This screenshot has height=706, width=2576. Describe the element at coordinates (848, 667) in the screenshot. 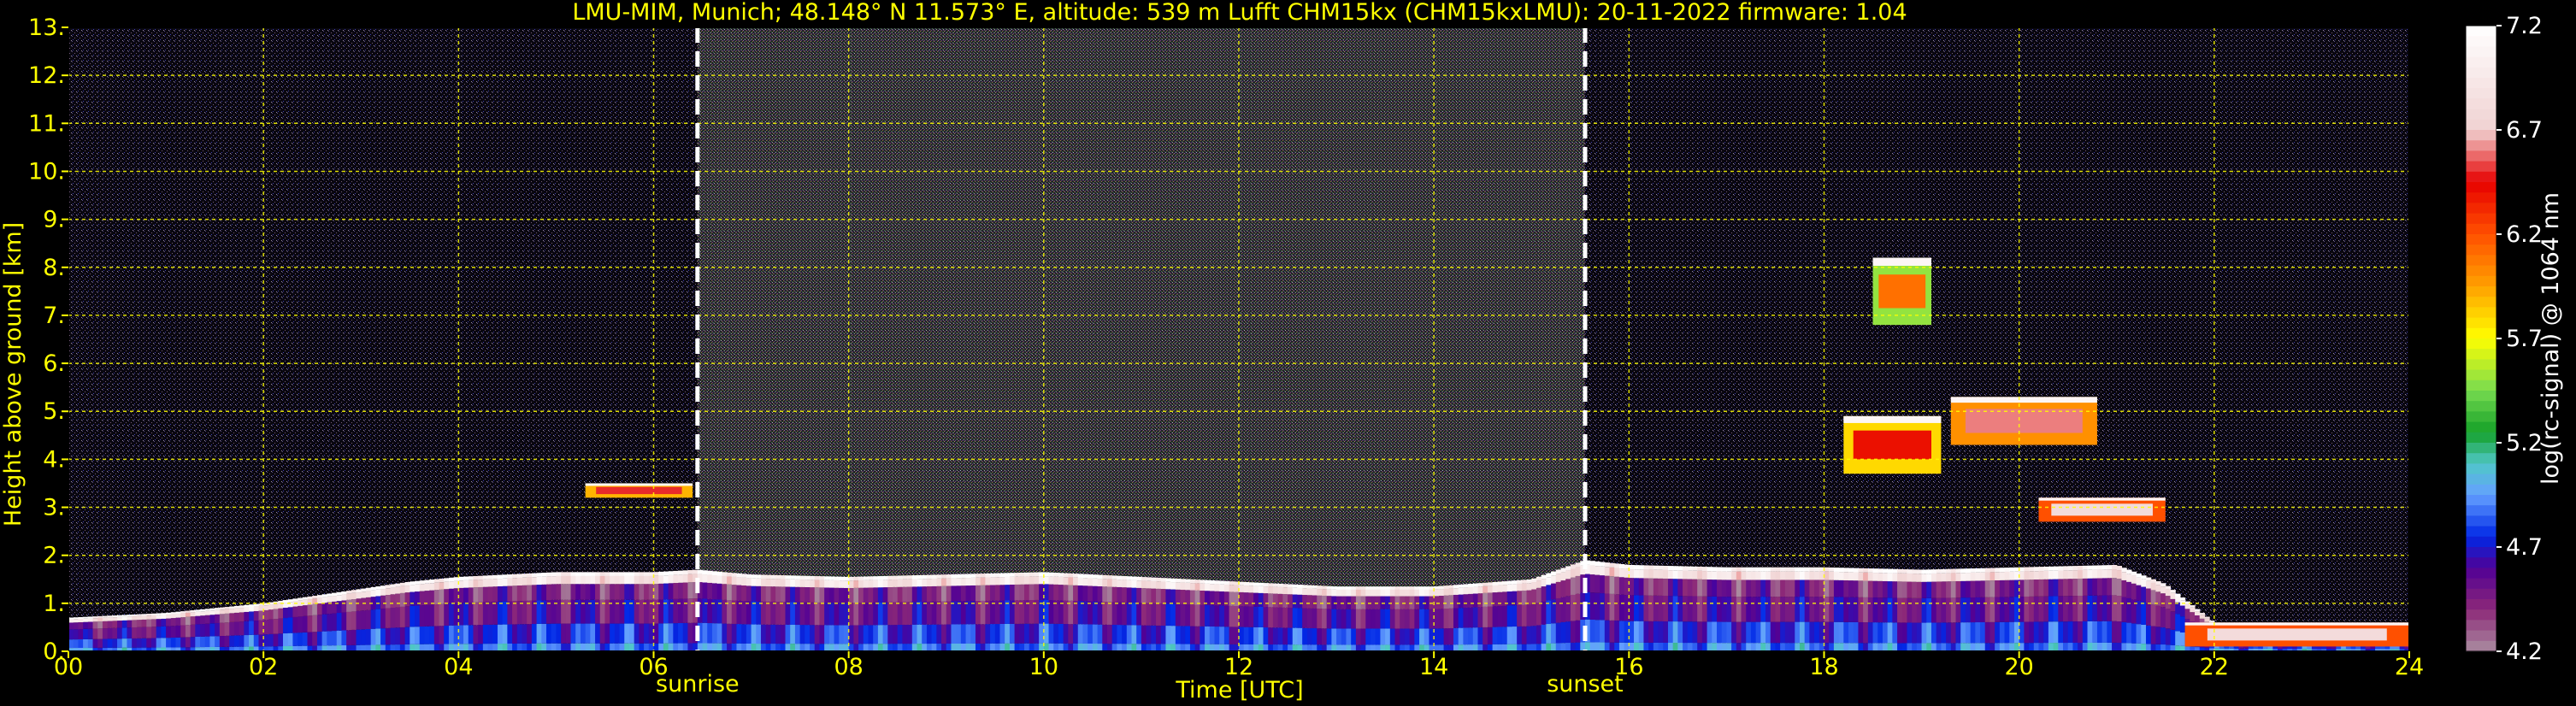

I see `x-tick-label: 08` at that location.